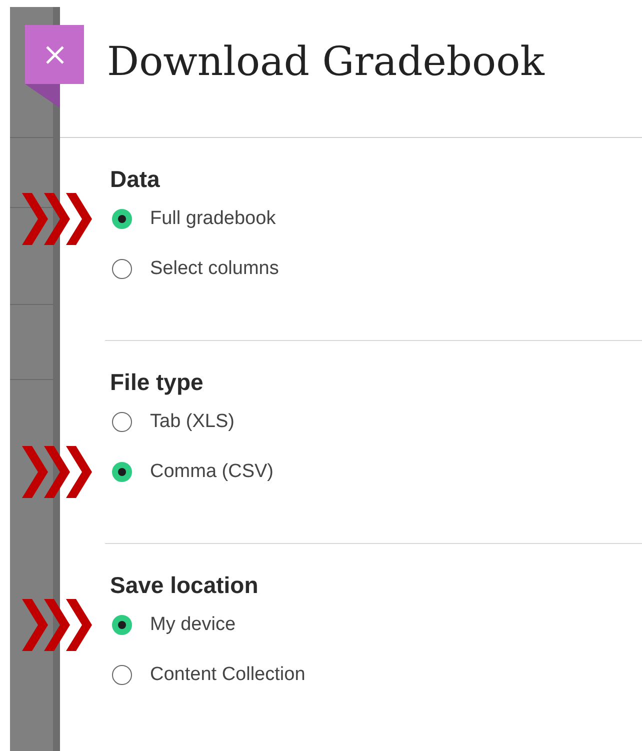  What do you see at coordinates (193, 625) in the screenshot?
I see `option-label: My device` at bounding box center [193, 625].